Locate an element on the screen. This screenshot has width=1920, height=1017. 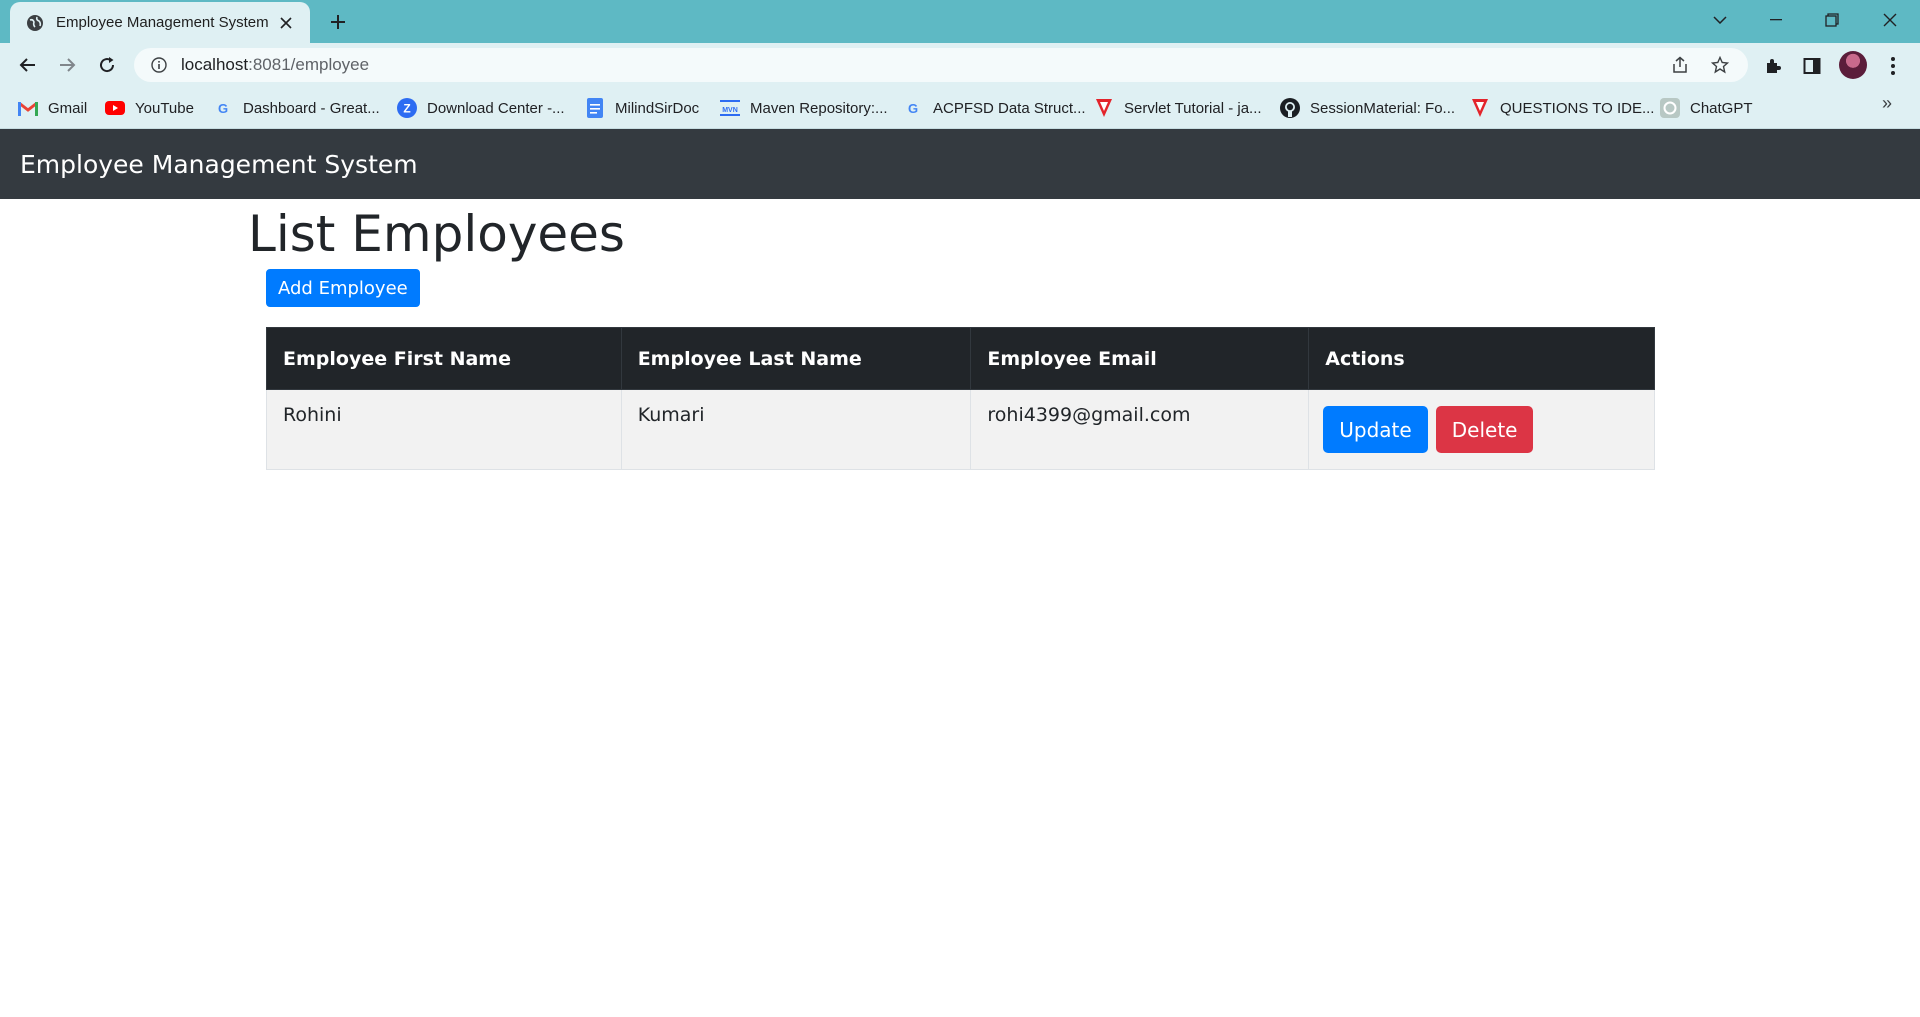
bookmark-youtube: YouTube is located at coordinates (149, 108).